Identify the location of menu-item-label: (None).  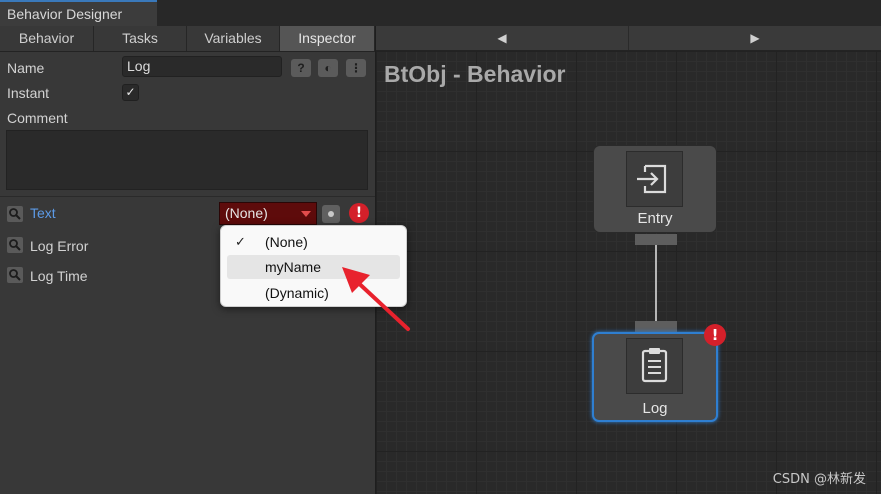
(286, 242).